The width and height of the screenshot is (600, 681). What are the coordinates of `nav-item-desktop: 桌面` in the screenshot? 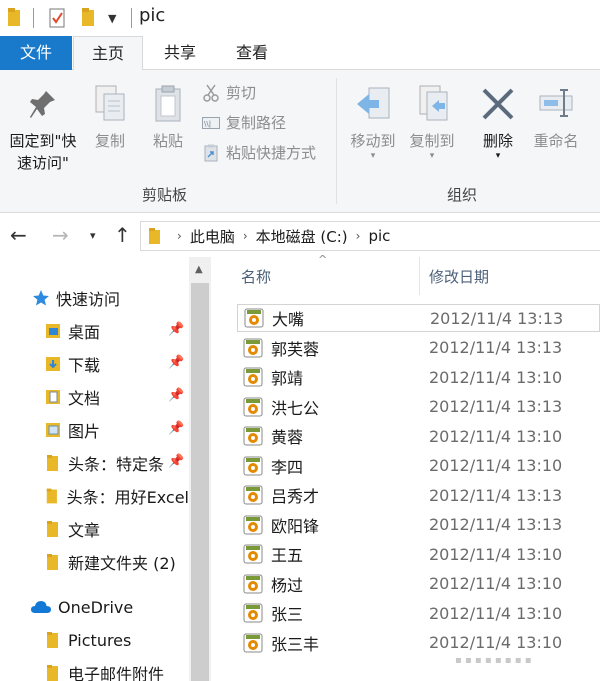 It's located at (72, 331).